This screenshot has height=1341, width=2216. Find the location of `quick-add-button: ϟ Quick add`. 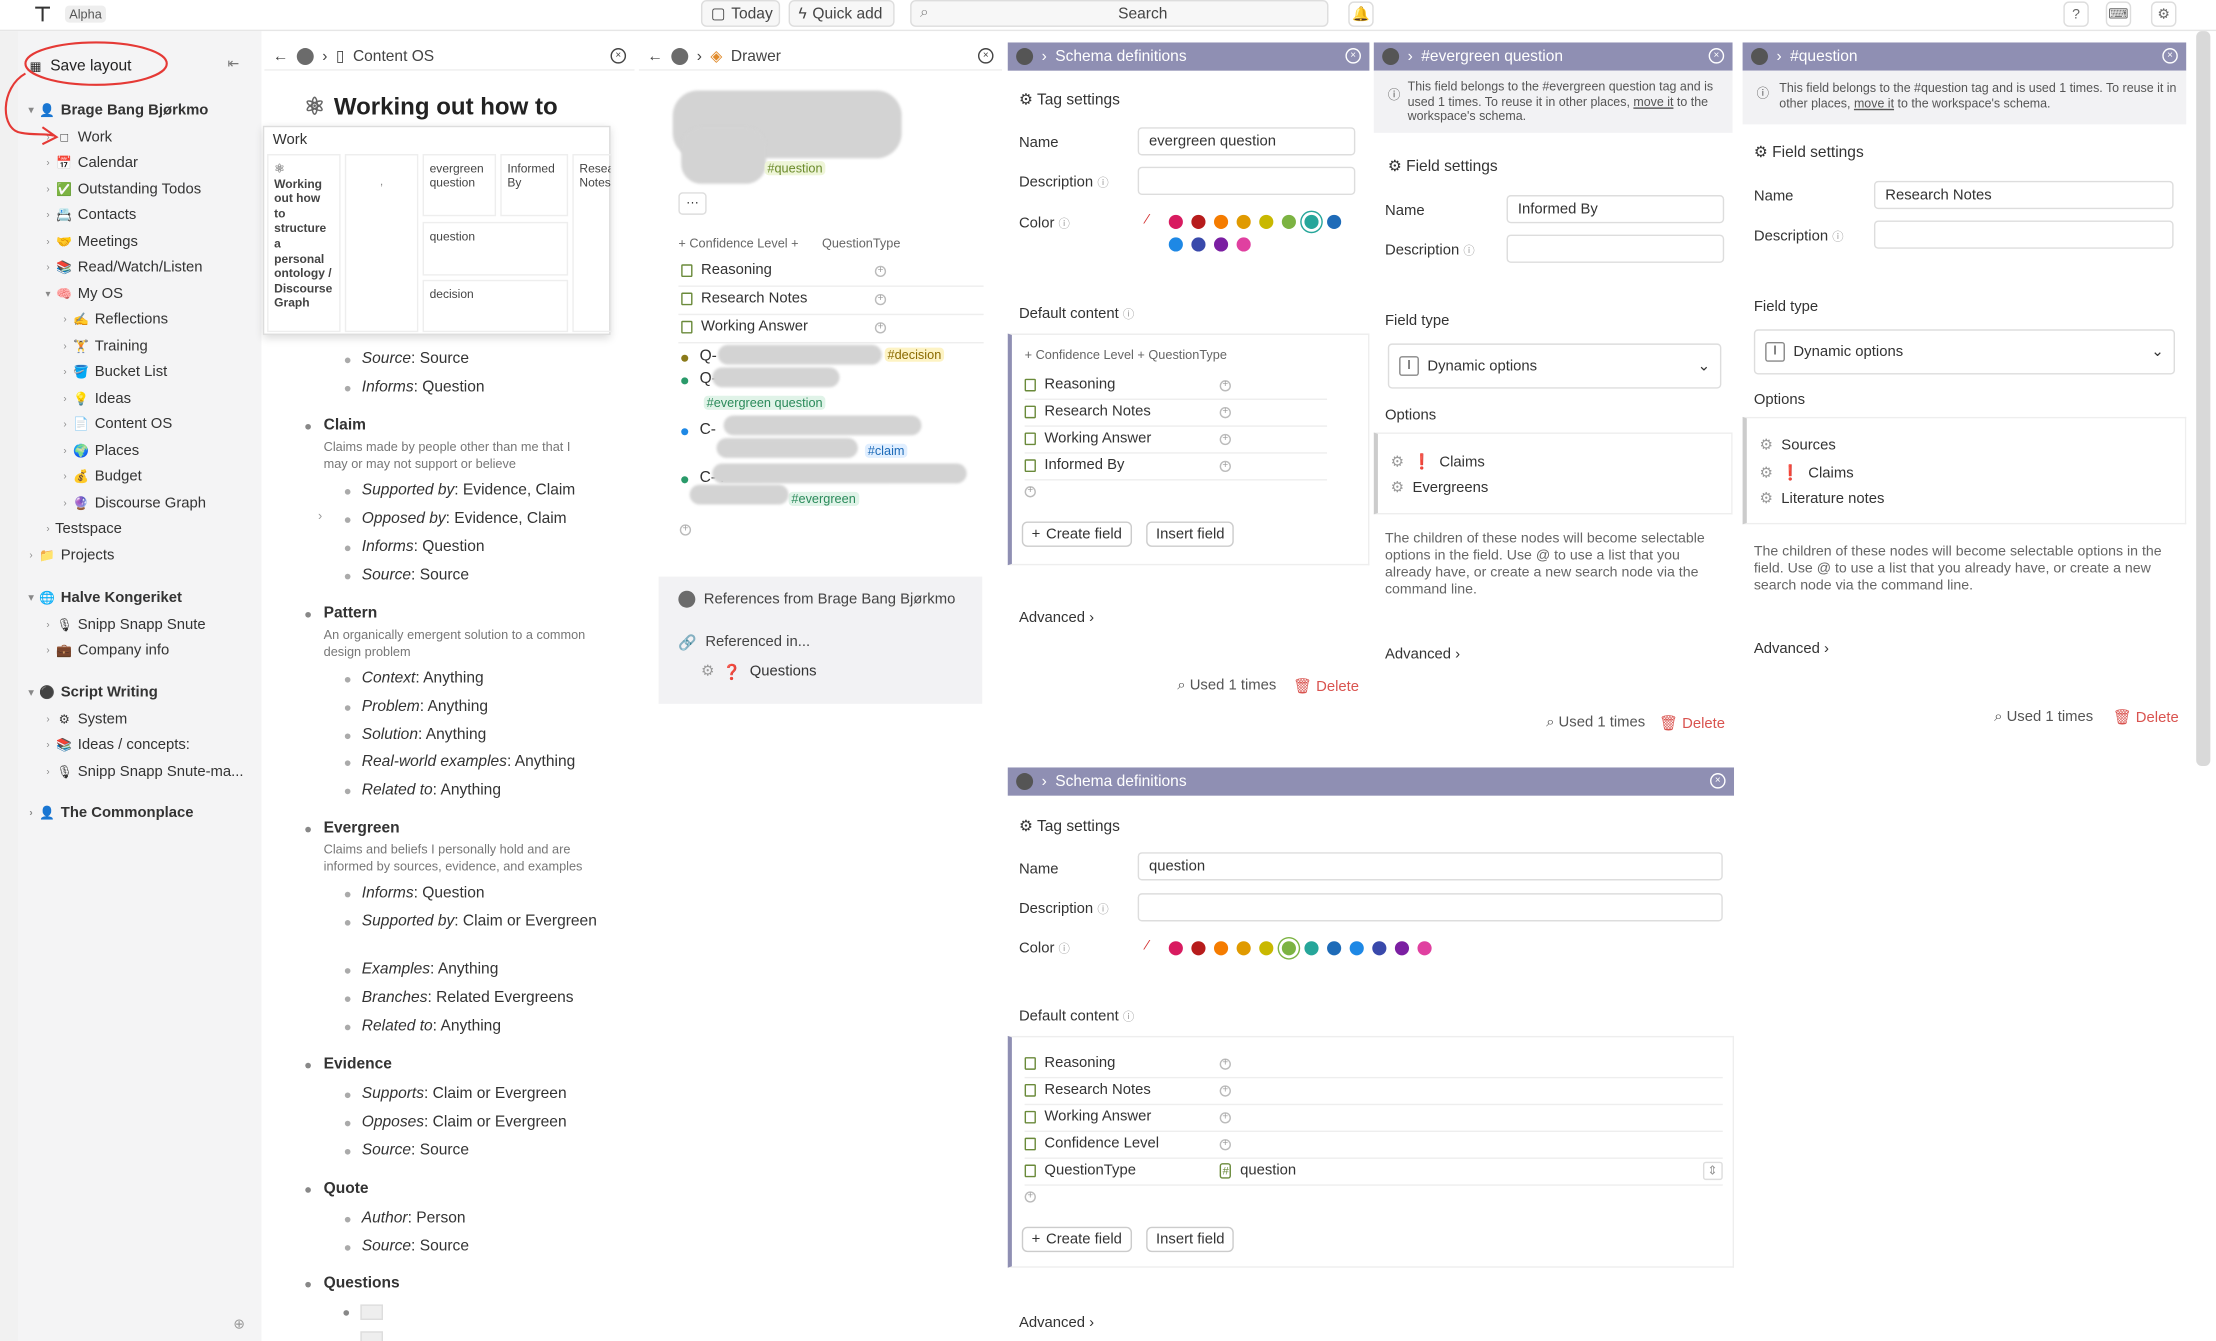

quick-add-button: ϟ Quick add is located at coordinates (841, 13).